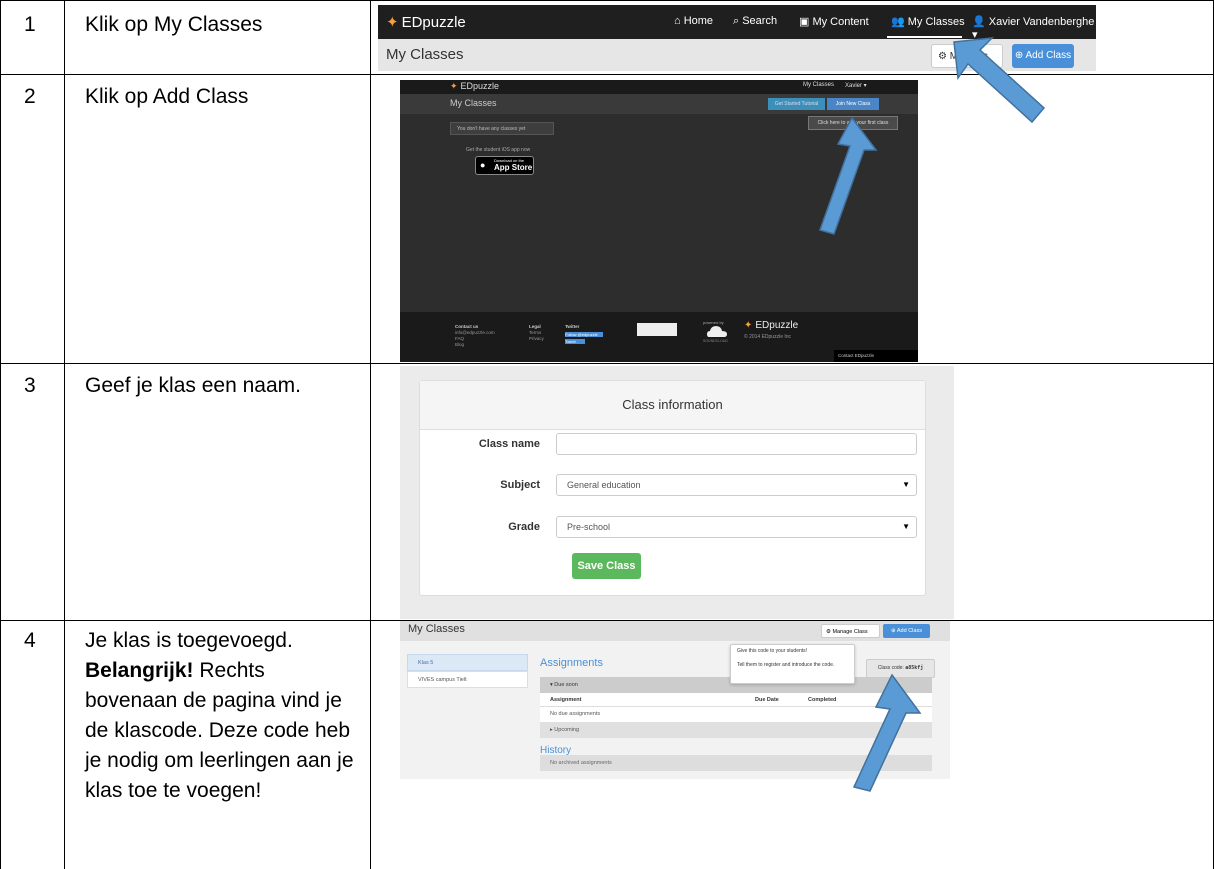  What do you see at coordinates (715, 341) in the screenshot?
I see `soundcloud-label: SOUNDCLOUD` at bounding box center [715, 341].